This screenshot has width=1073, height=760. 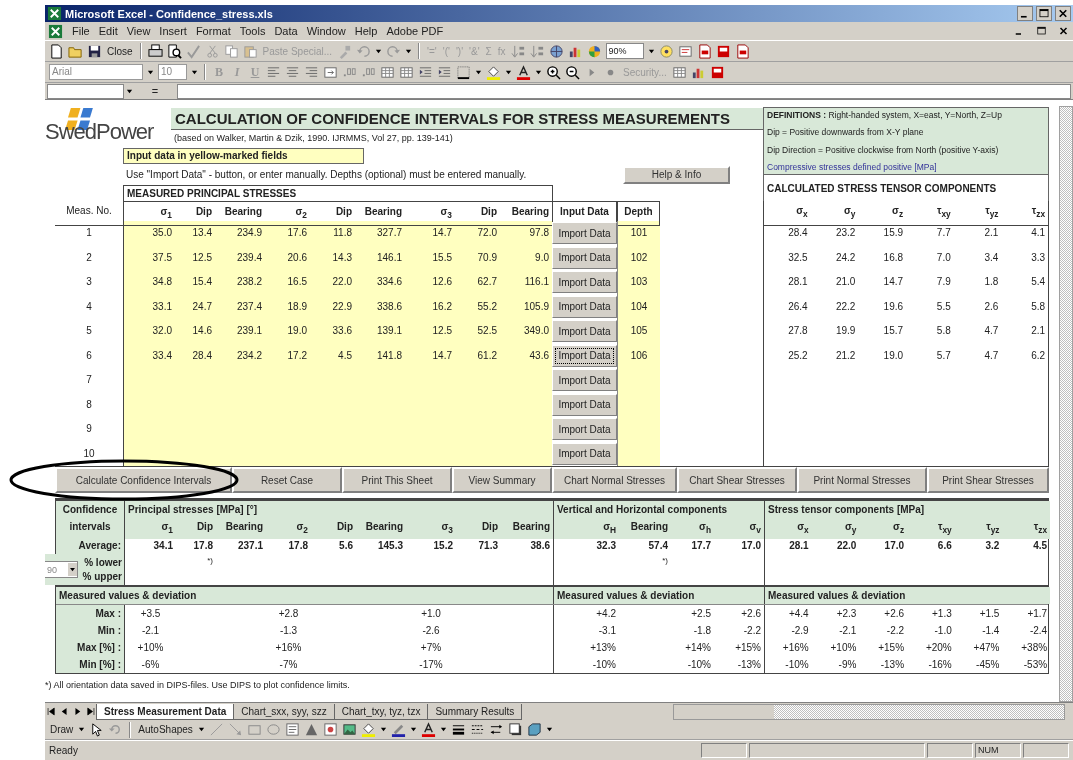 I want to click on font-size-field: 10, so click(x=172, y=72).